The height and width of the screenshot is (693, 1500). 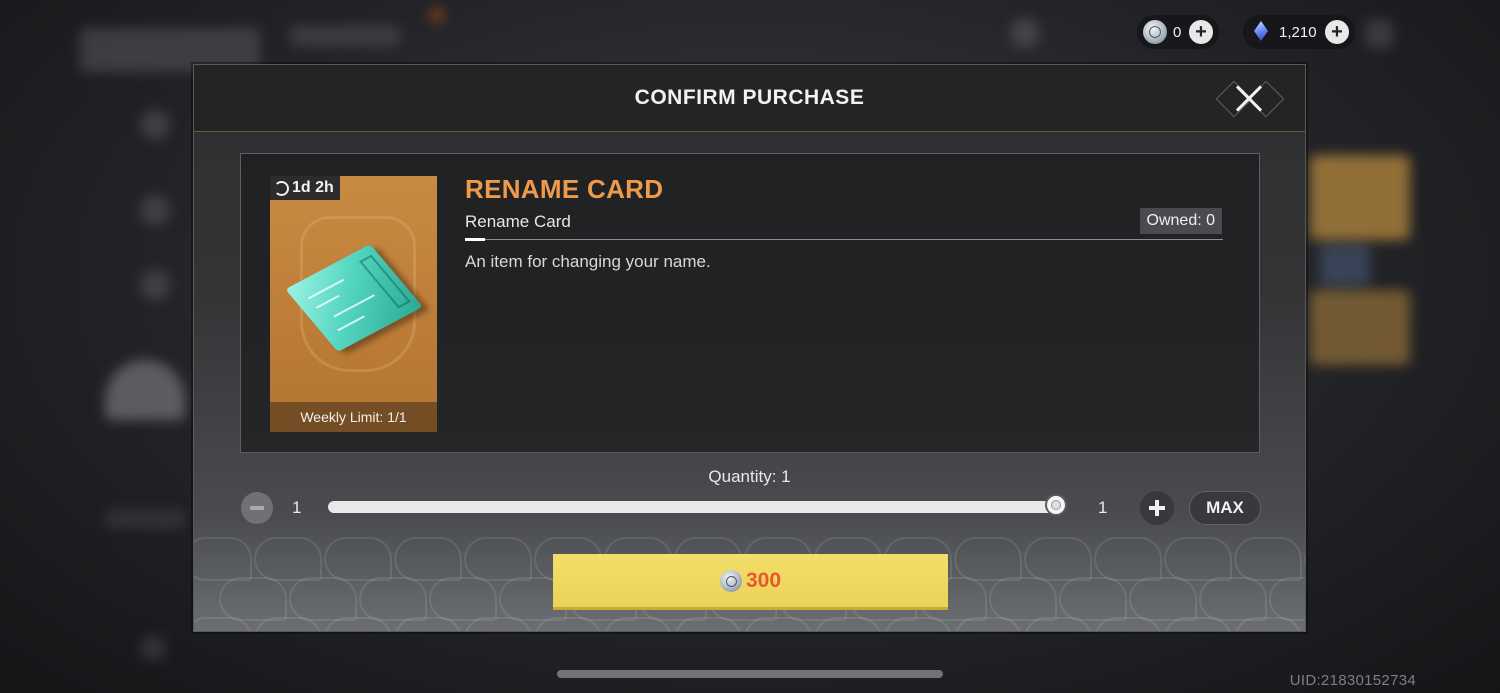 I want to click on silver-currency-counter: 0 +, so click(x=1178, y=32).